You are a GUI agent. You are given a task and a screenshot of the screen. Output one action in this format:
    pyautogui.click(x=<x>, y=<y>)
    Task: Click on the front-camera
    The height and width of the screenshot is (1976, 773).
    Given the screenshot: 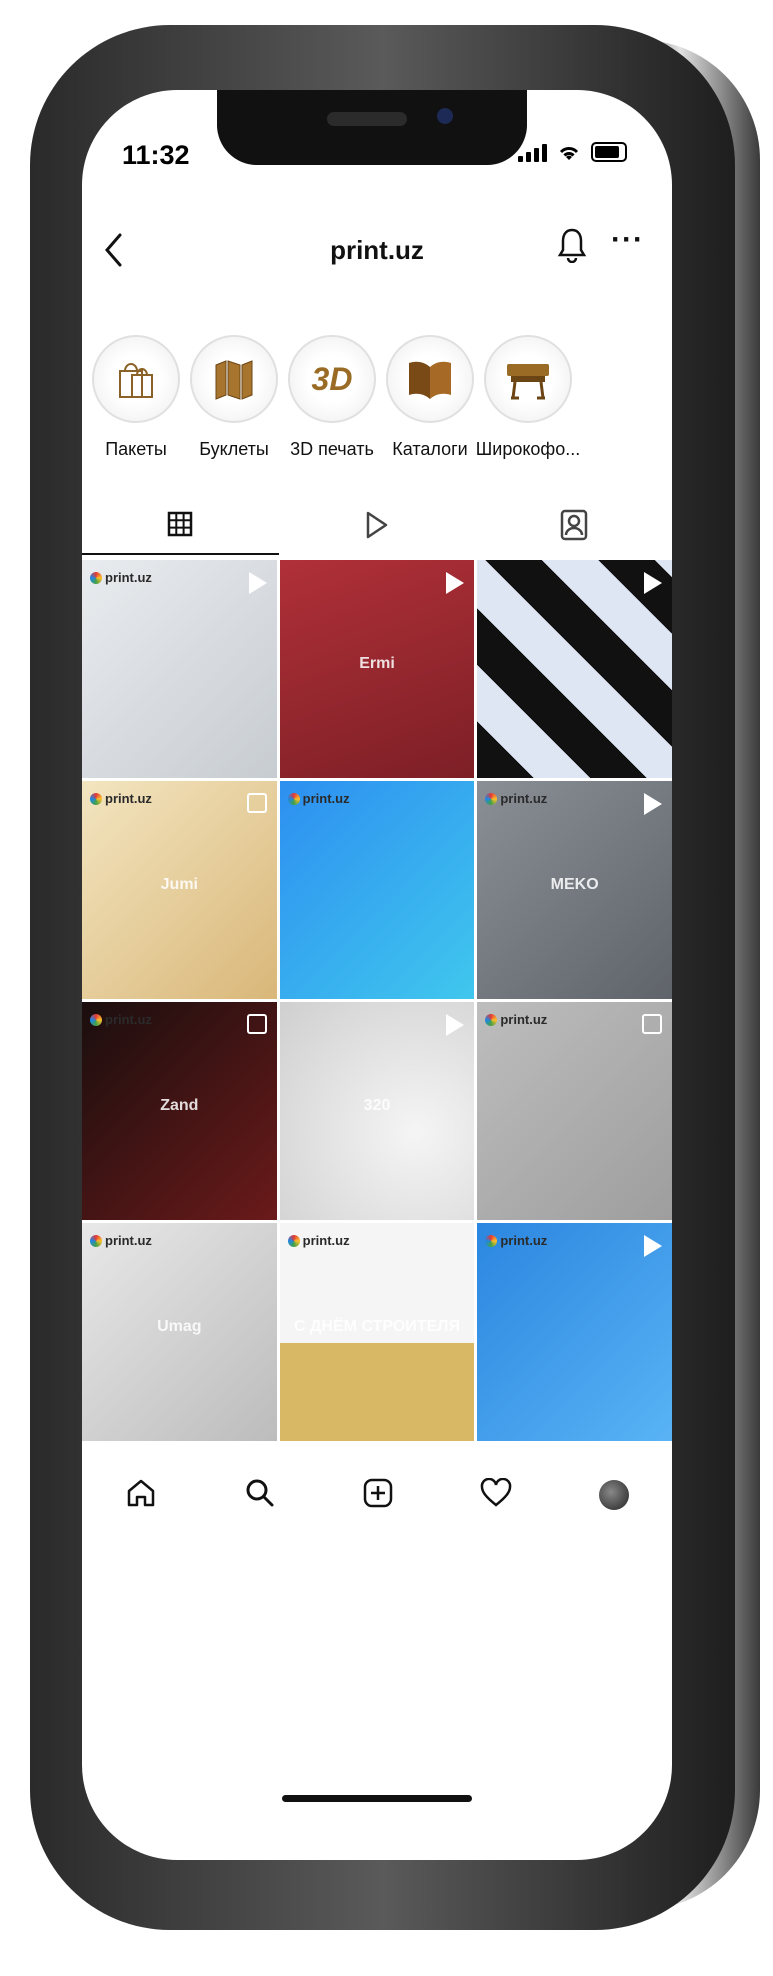 What is the action you would take?
    pyautogui.click(x=445, y=116)
    